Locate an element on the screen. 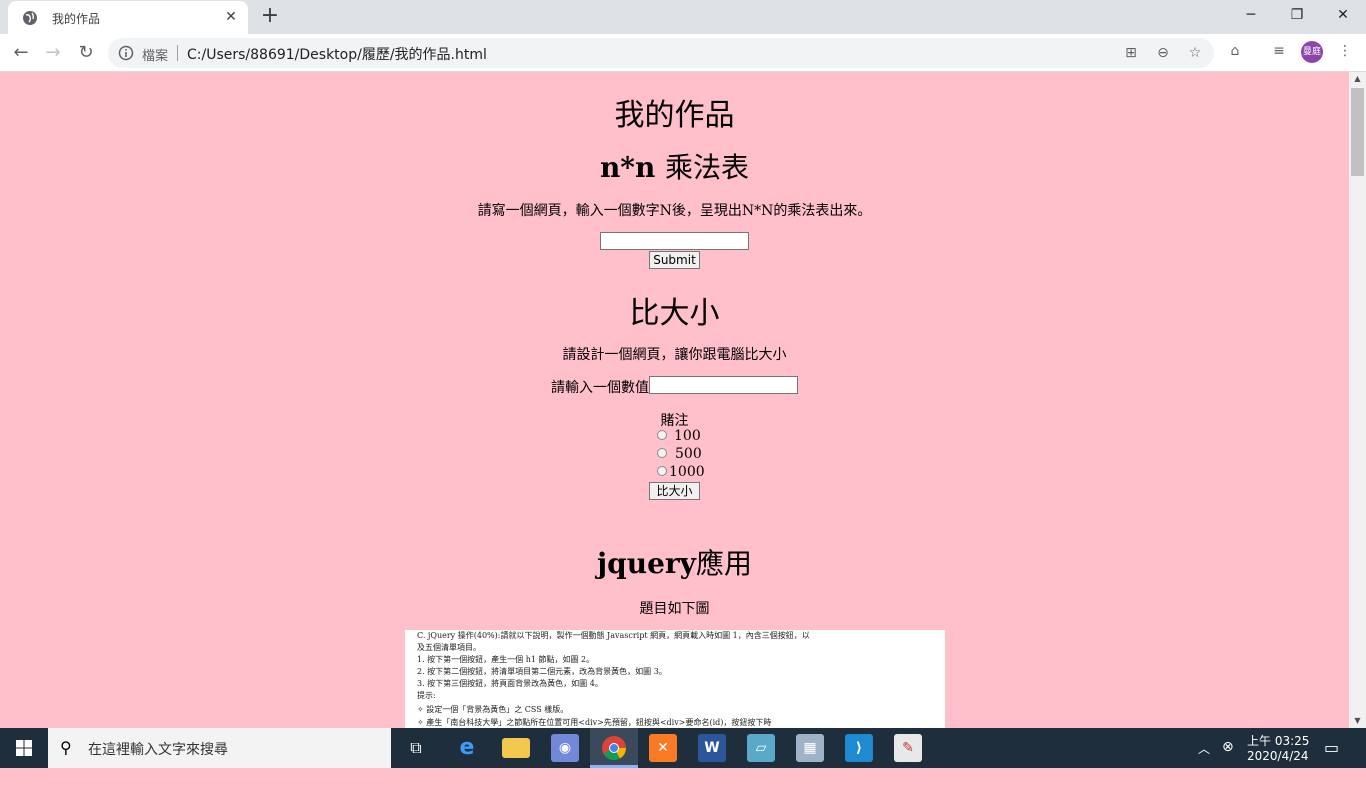 This screenshot has height=789, width=1366. url-text: C:/Users/88691/Desktop/履歷/我的作品.html is located at coordinates (337, 54).